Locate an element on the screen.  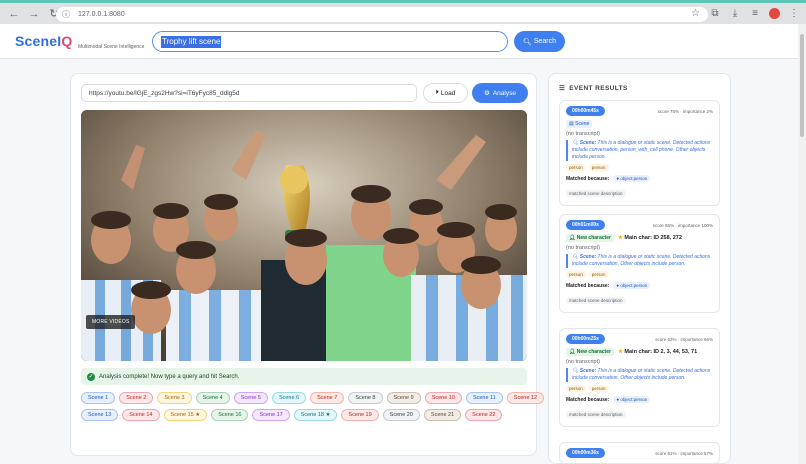
browser-toolbar: ← → ↻ ⓘ 127.0.0.1:8080 ☆ ⧉ ⤓ ≡ ⋮ is located at coordinates (403, 12).